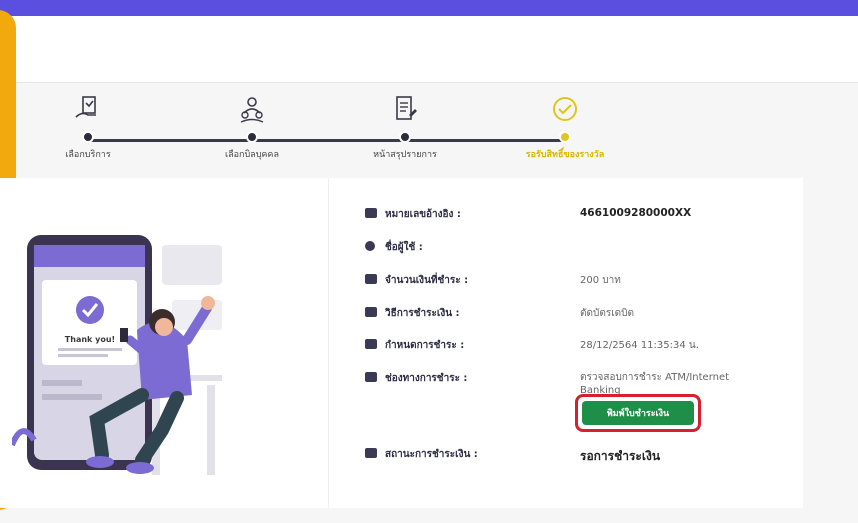  What do you see at coordinates (425, 345) in the screenshot?
I see `detail-label: กำหนดการชำระ :` at bounding box center [425, 345].